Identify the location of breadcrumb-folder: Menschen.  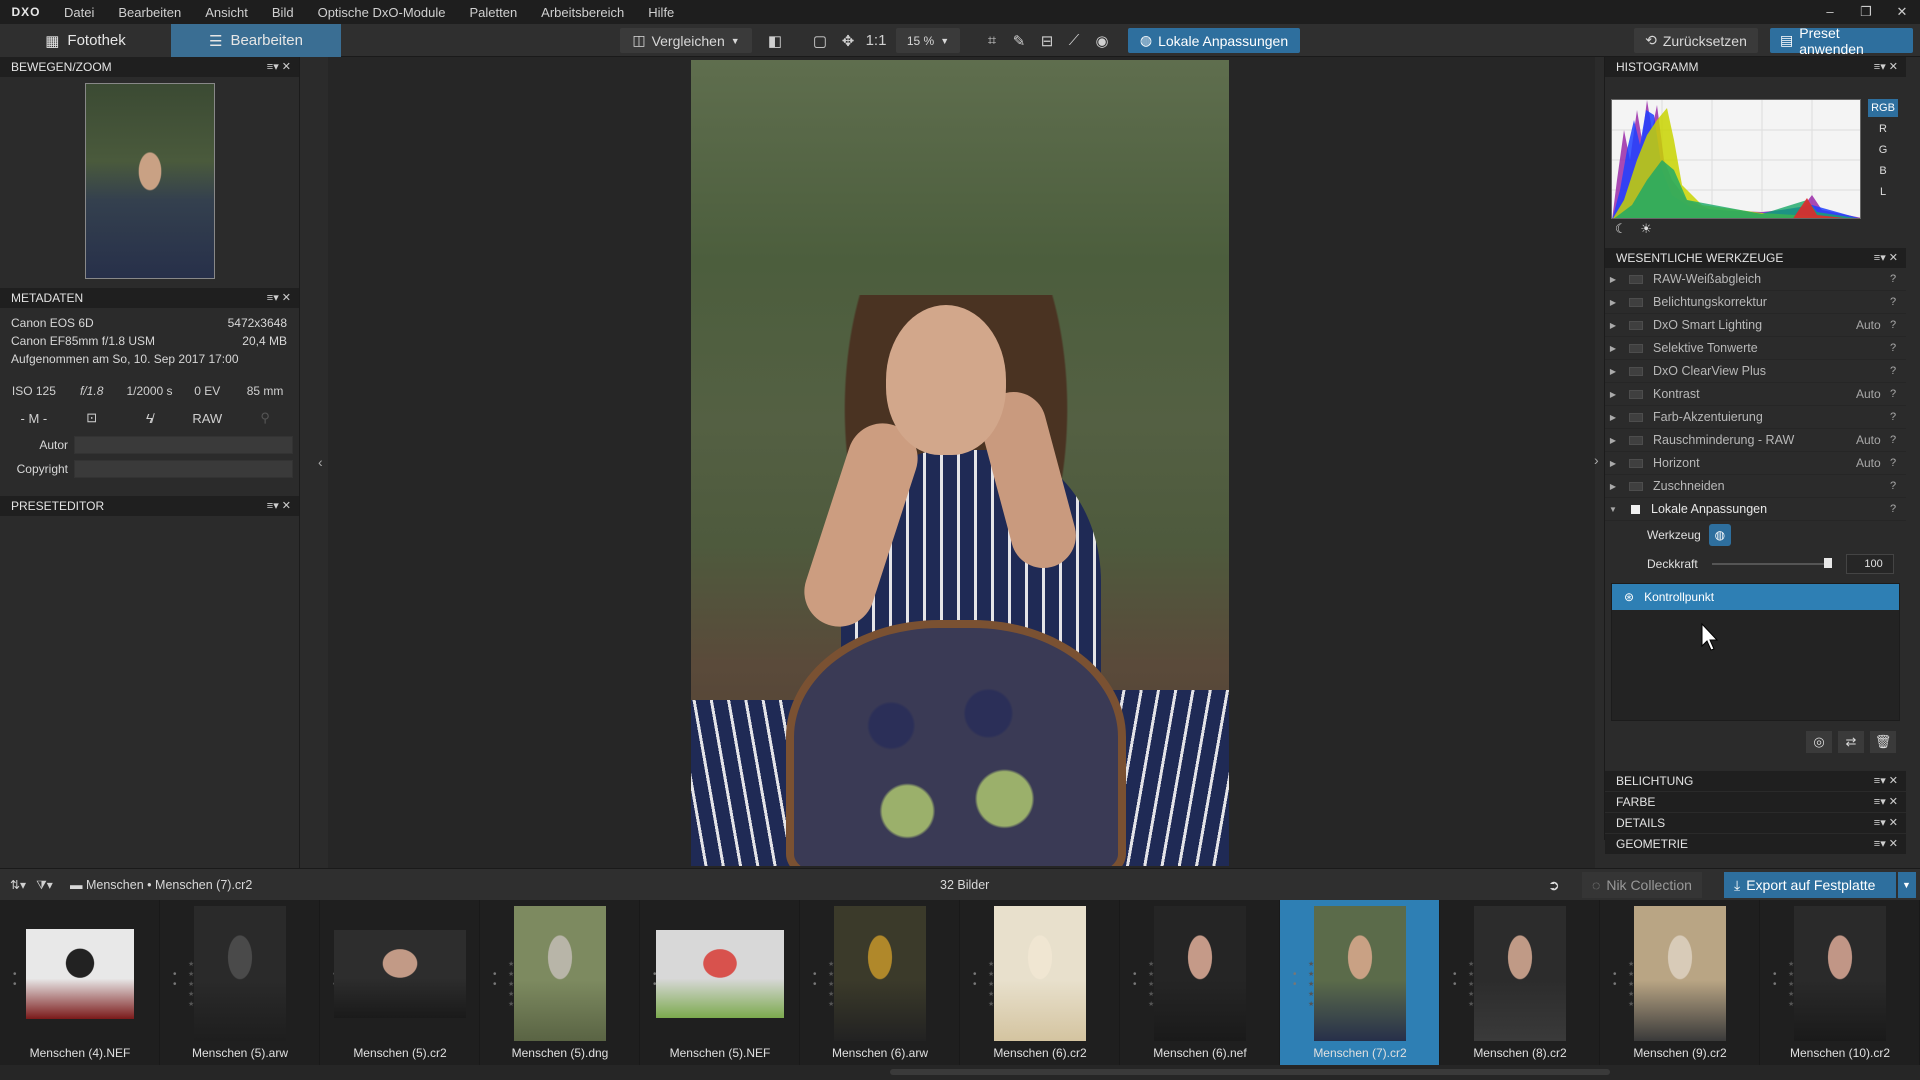
(115, 885).